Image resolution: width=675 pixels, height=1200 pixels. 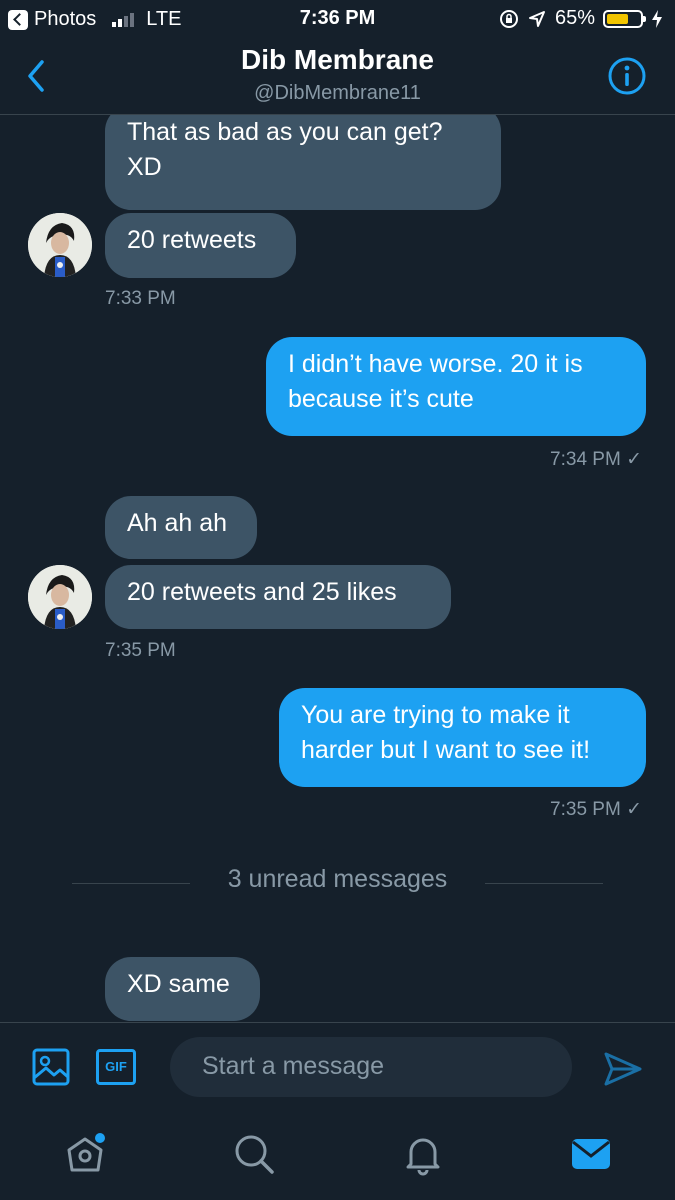 I want to click on message-text: 20 retweets, so click(x=192, y=240).